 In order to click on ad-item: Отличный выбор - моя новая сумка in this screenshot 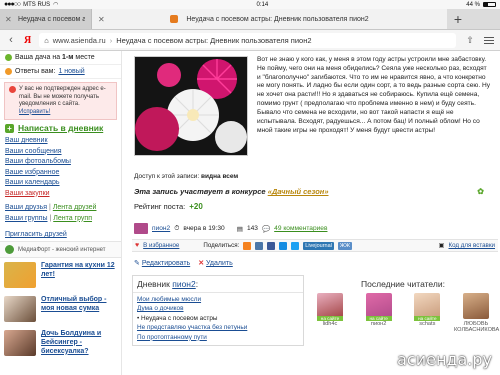, I will do `click(60, 309)`.